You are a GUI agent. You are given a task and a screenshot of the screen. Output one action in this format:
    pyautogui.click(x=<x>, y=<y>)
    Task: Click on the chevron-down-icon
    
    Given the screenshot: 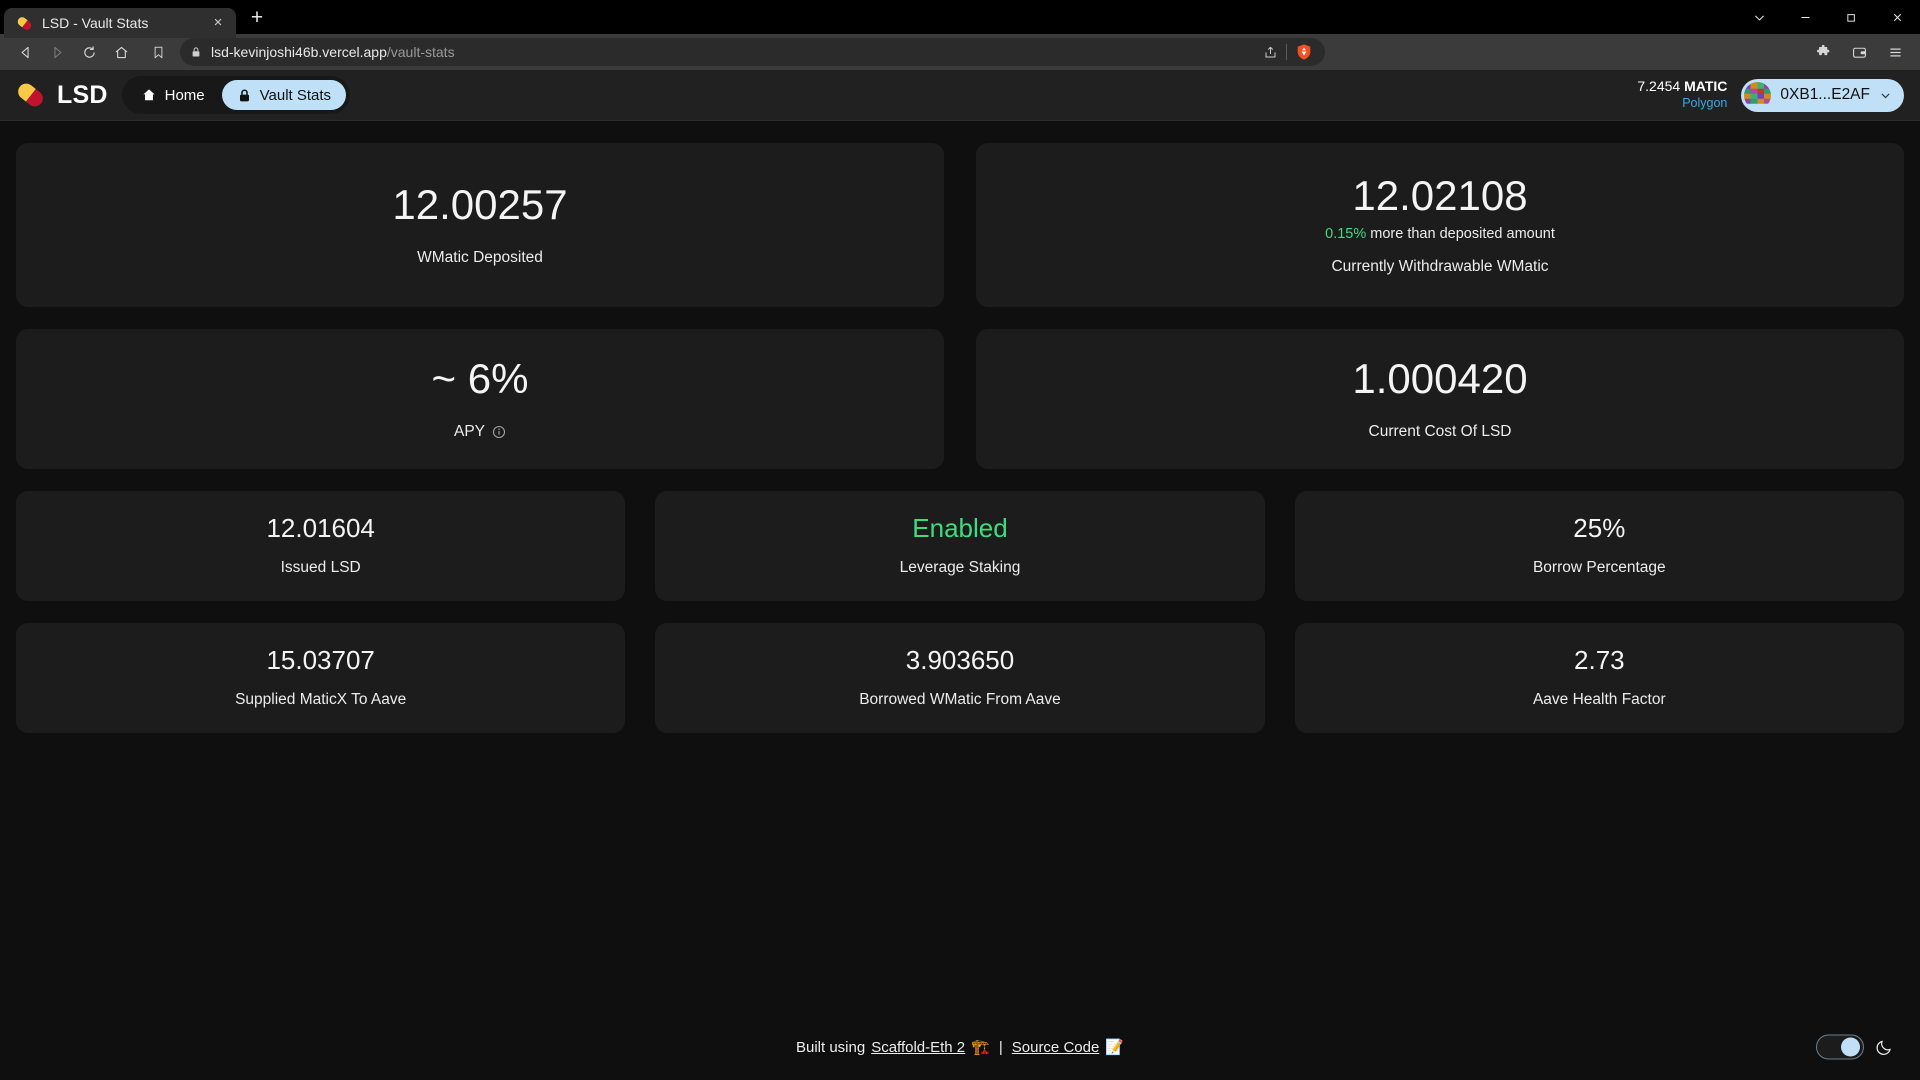 What is the action you would take?
    pyautogui.click(x=1885, y=95)
    